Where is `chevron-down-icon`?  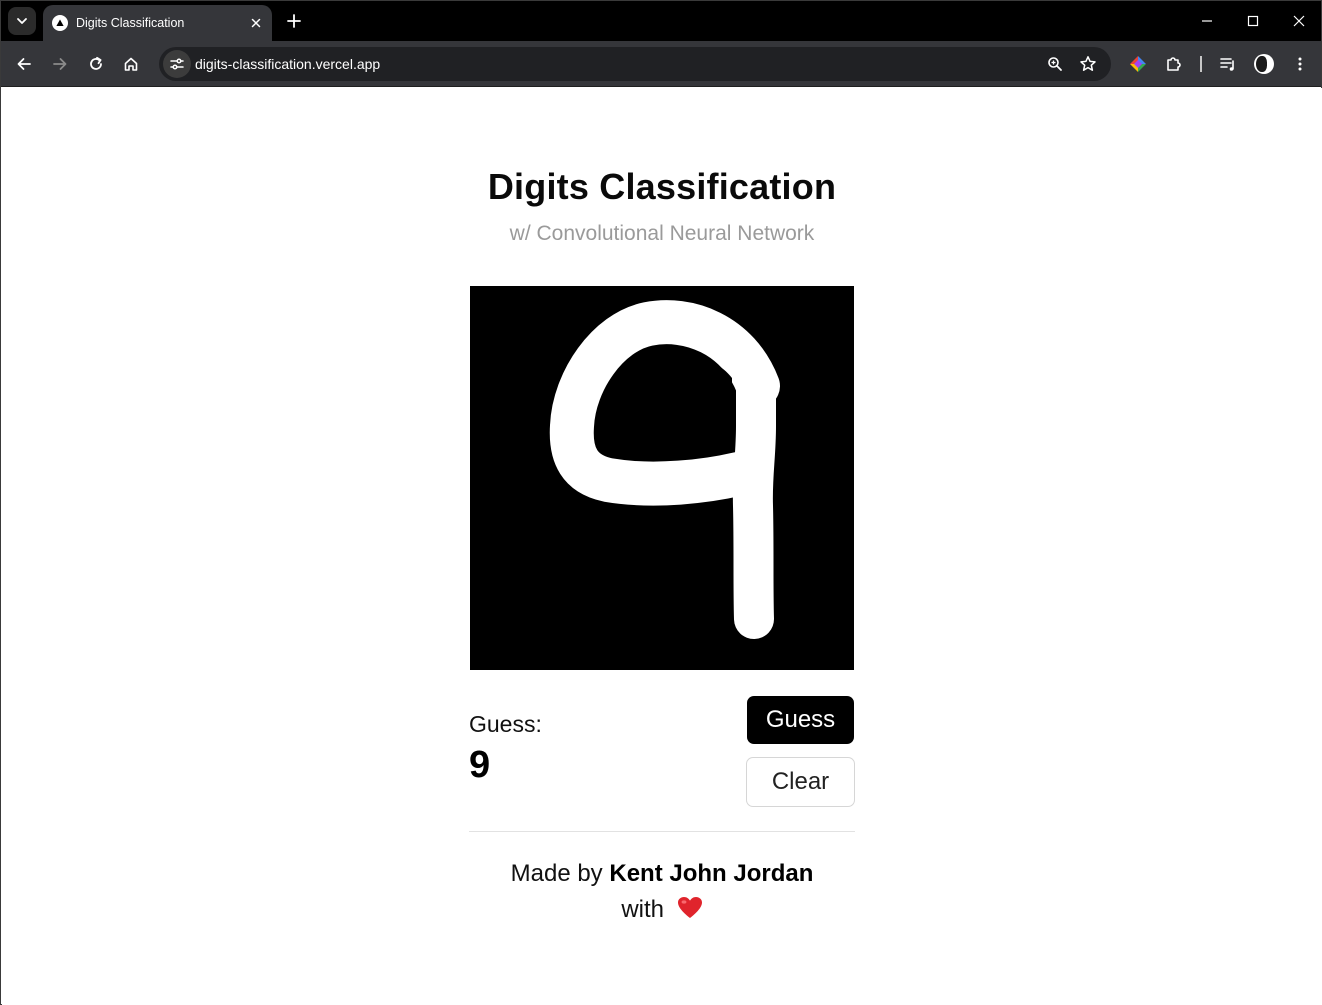 chevron-down-icon is located at coordinates (22, 21).